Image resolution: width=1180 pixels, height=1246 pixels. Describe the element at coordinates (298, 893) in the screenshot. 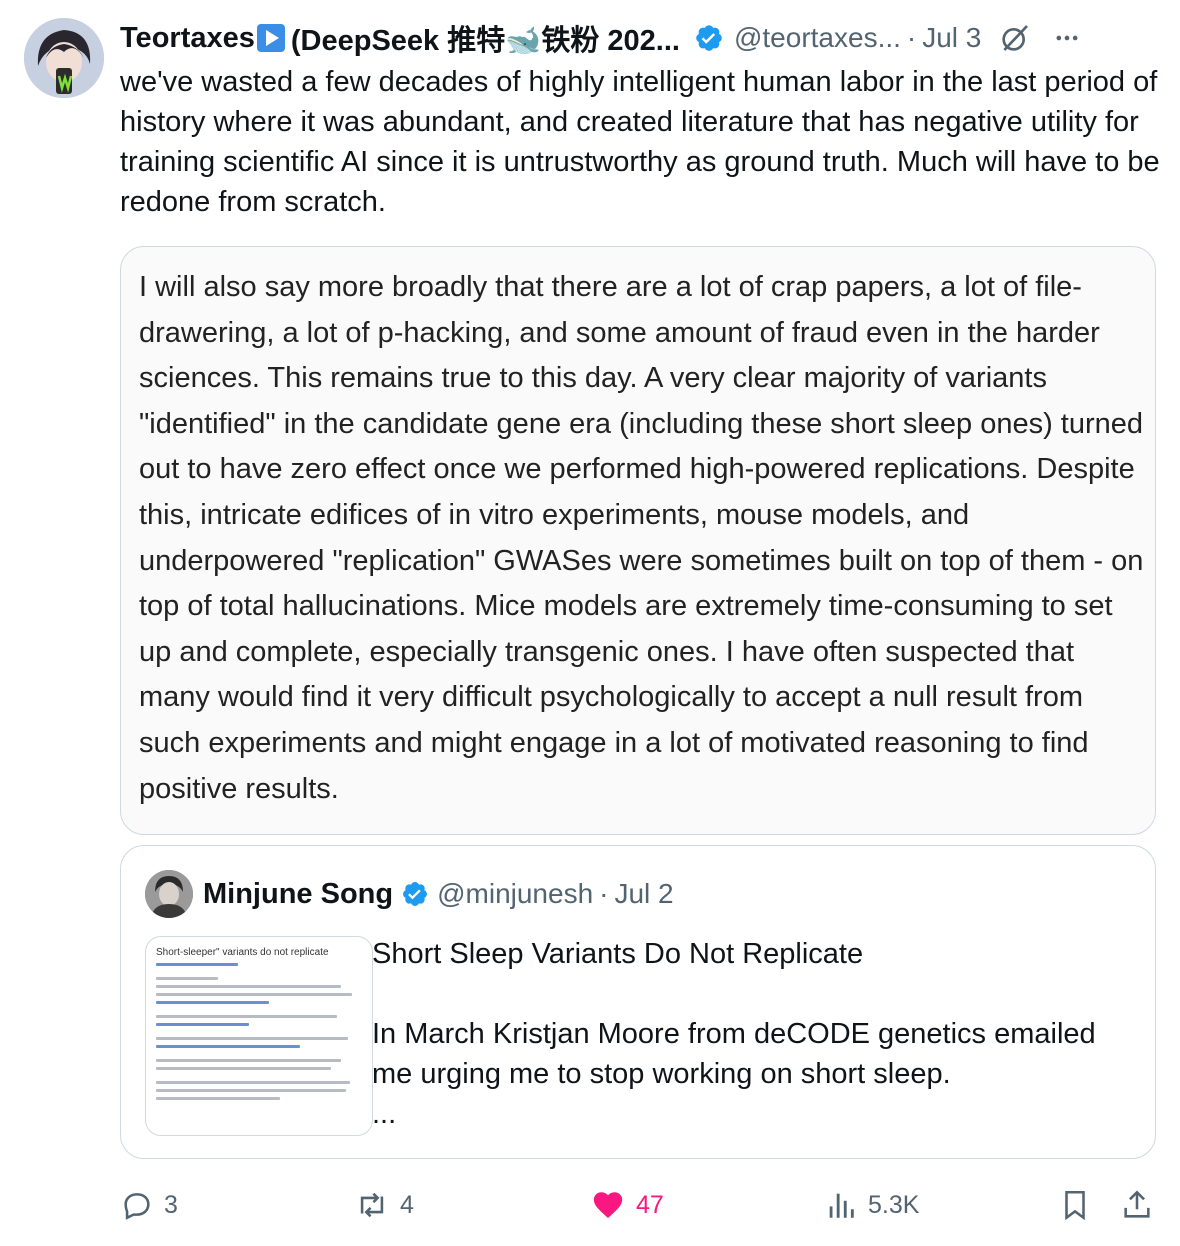

I see `quoted-author-name: Minjune Song` at that location.